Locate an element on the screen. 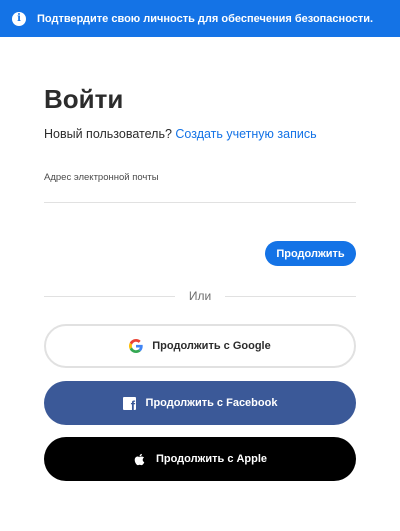  continue-with-apple-button: Продолжить с Apple is located at coordinates (200, 459).